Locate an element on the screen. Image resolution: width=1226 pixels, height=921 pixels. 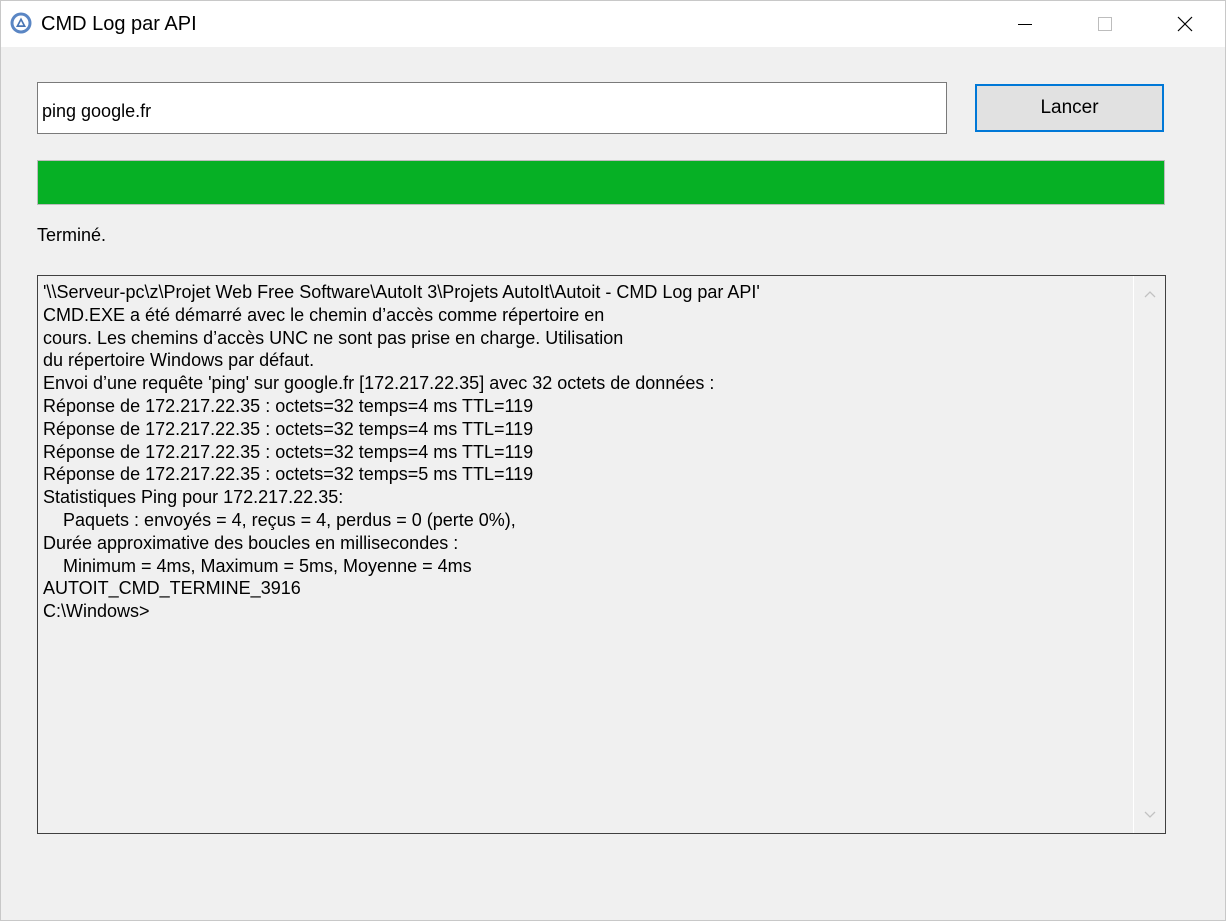
log-line: AUTOIT_CMD_TERMINE_3916 is located at coordinates (172, 588).